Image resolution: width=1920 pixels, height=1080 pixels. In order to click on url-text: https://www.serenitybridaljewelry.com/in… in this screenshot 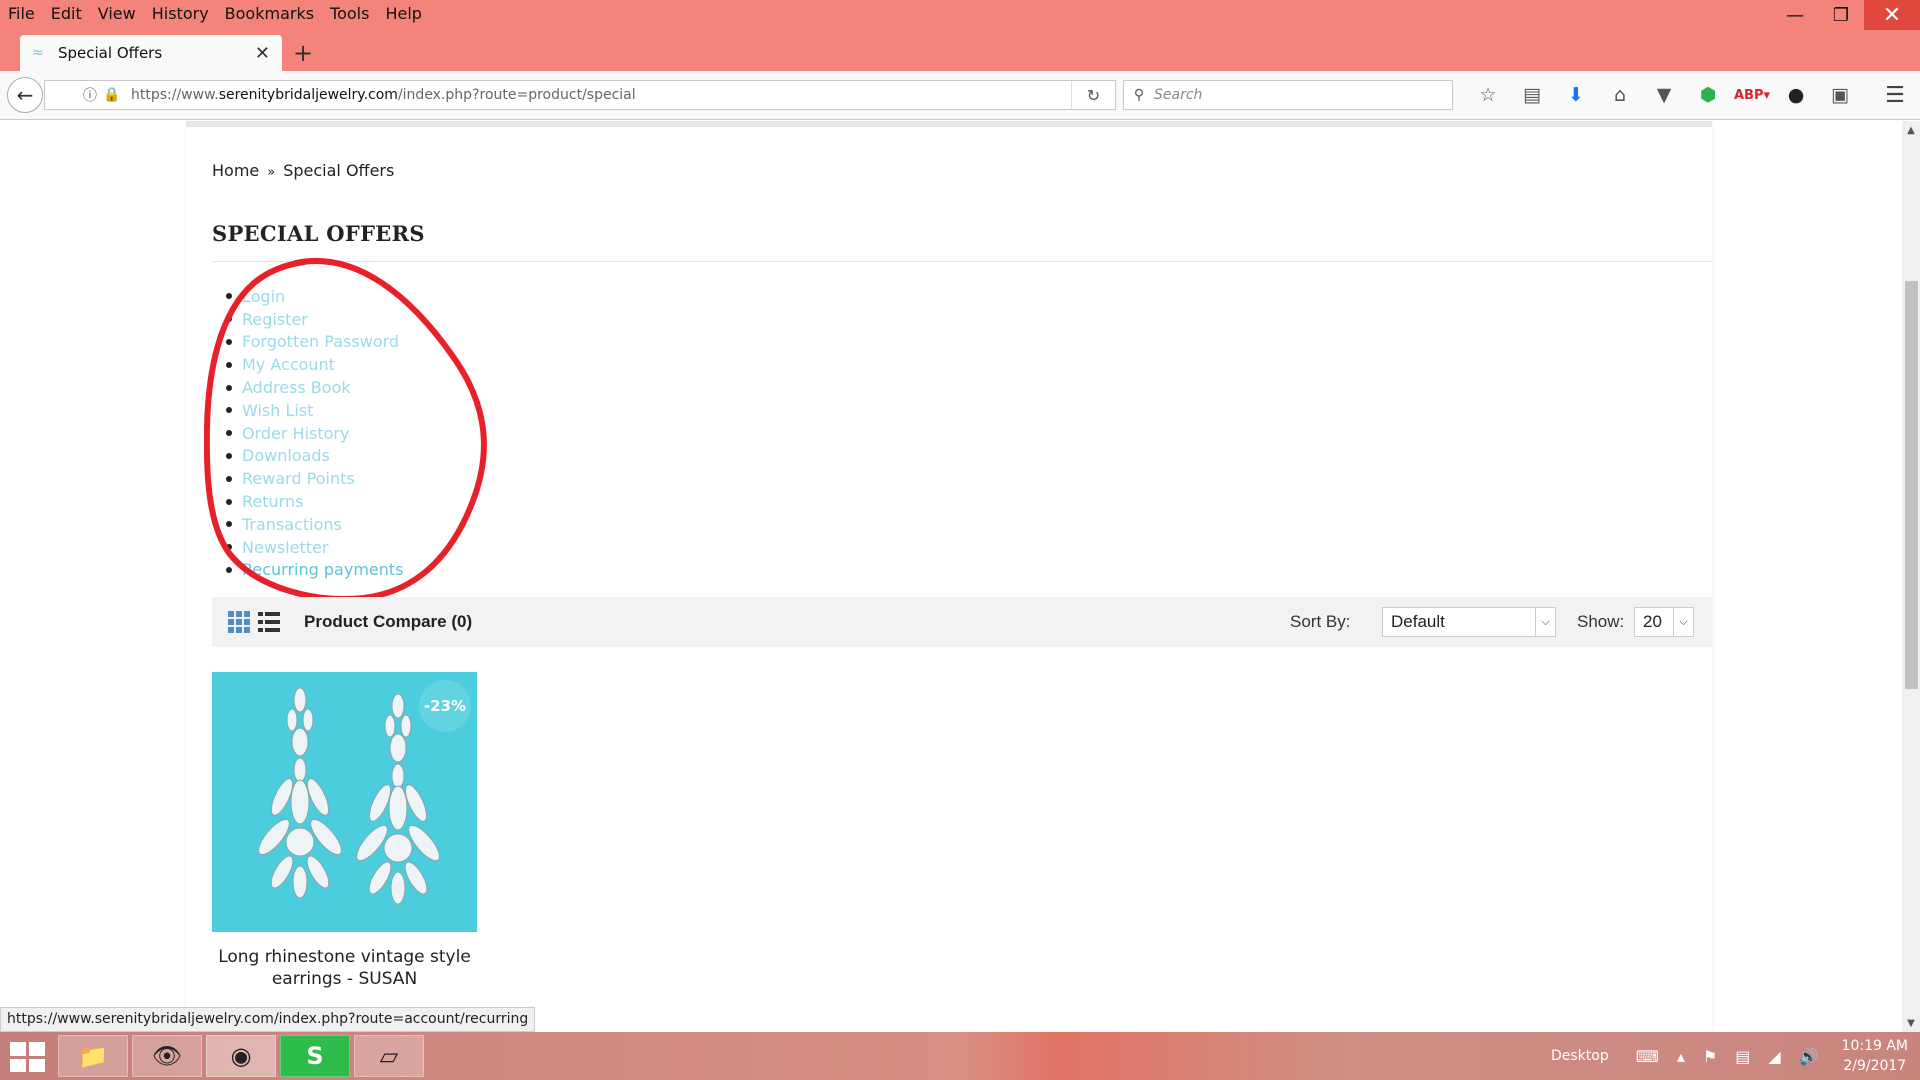, I will do `click(383, 95)`.